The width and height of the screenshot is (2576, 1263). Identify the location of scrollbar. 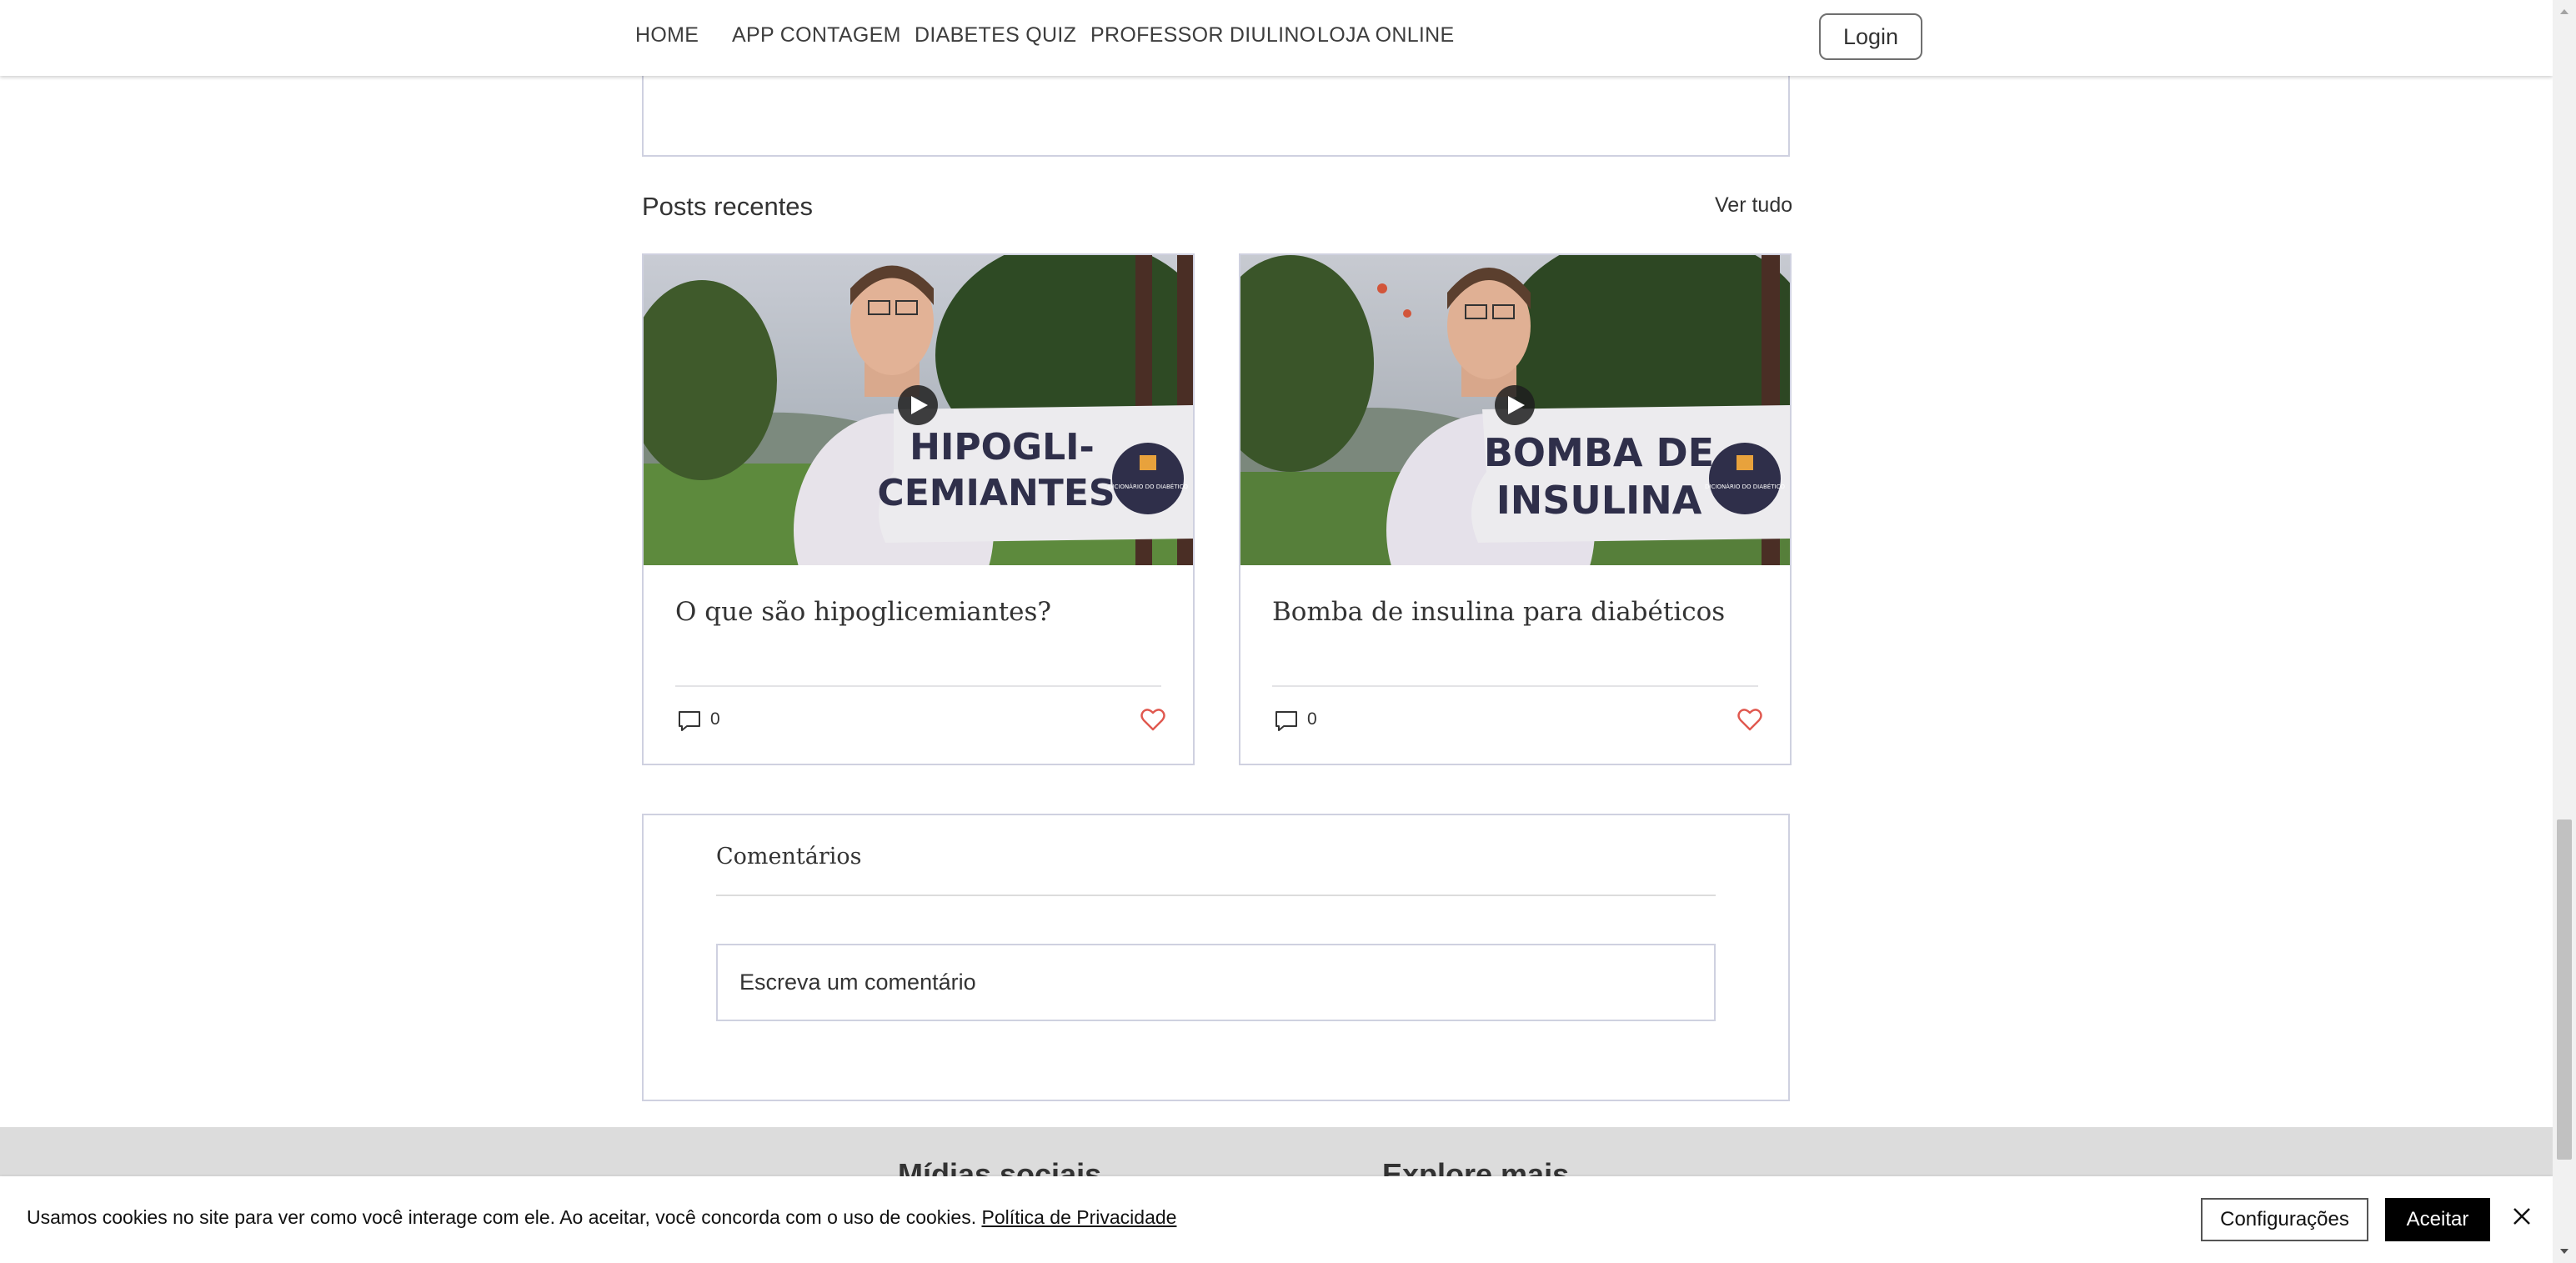
(2564, 631).